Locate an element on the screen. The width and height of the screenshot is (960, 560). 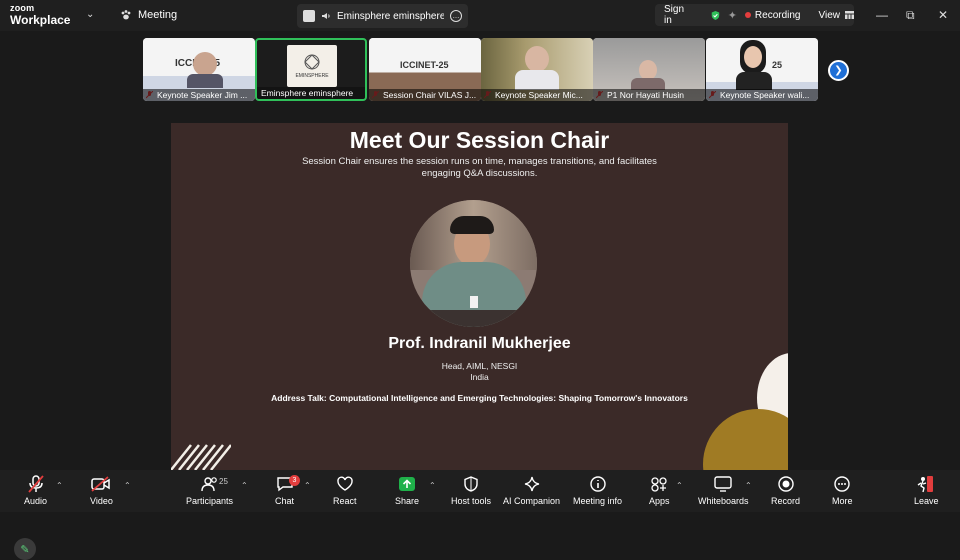
whiteboards-options-caret: ⌃ is located at coordinates (748, 485).